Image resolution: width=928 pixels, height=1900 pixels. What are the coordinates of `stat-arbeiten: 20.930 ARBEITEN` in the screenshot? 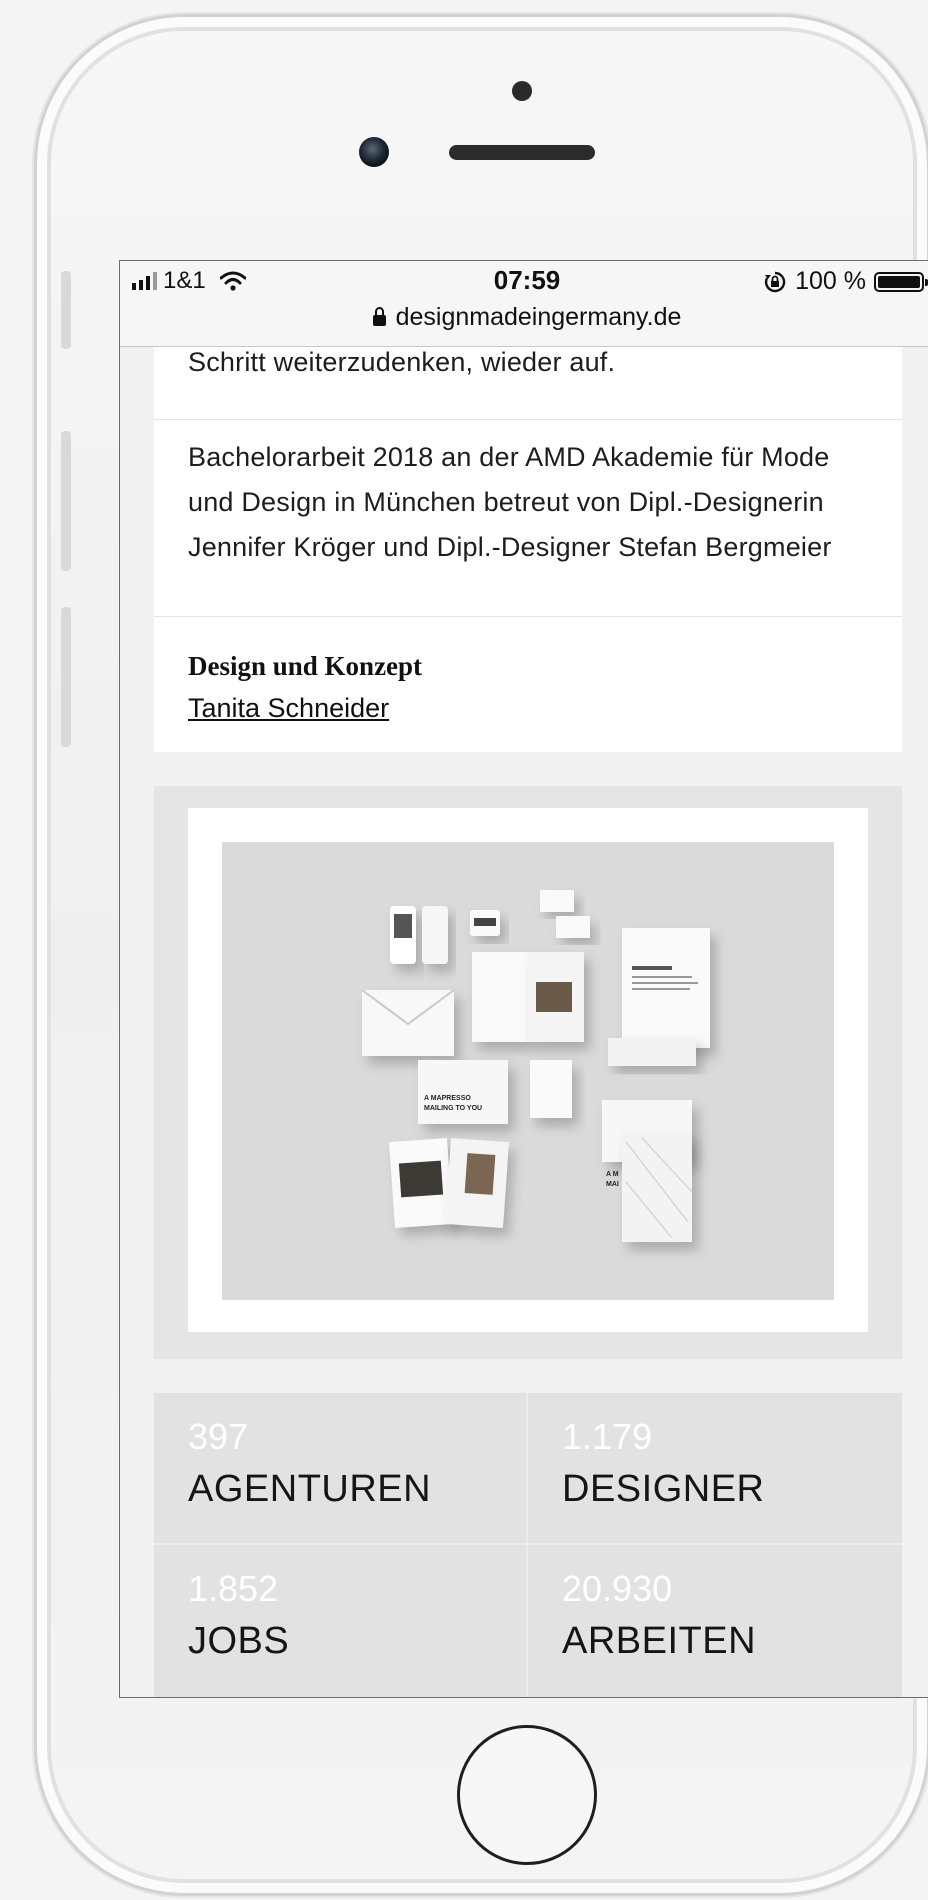 It's located at (714, 1620).